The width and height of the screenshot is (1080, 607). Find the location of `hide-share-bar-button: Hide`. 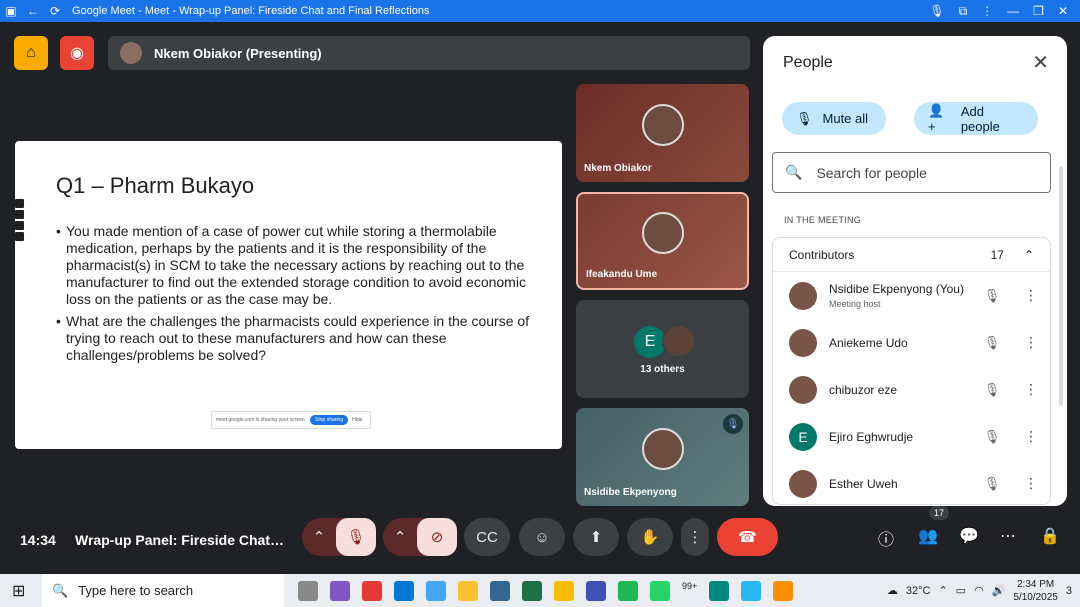

hide-share-bar-button: Hide is located at coordinates (357, 420).